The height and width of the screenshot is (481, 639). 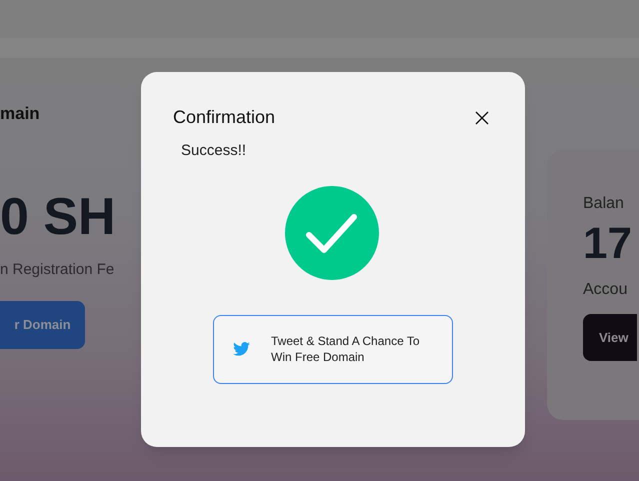 I want to click on view-button: View, so click(x=610, y=337).